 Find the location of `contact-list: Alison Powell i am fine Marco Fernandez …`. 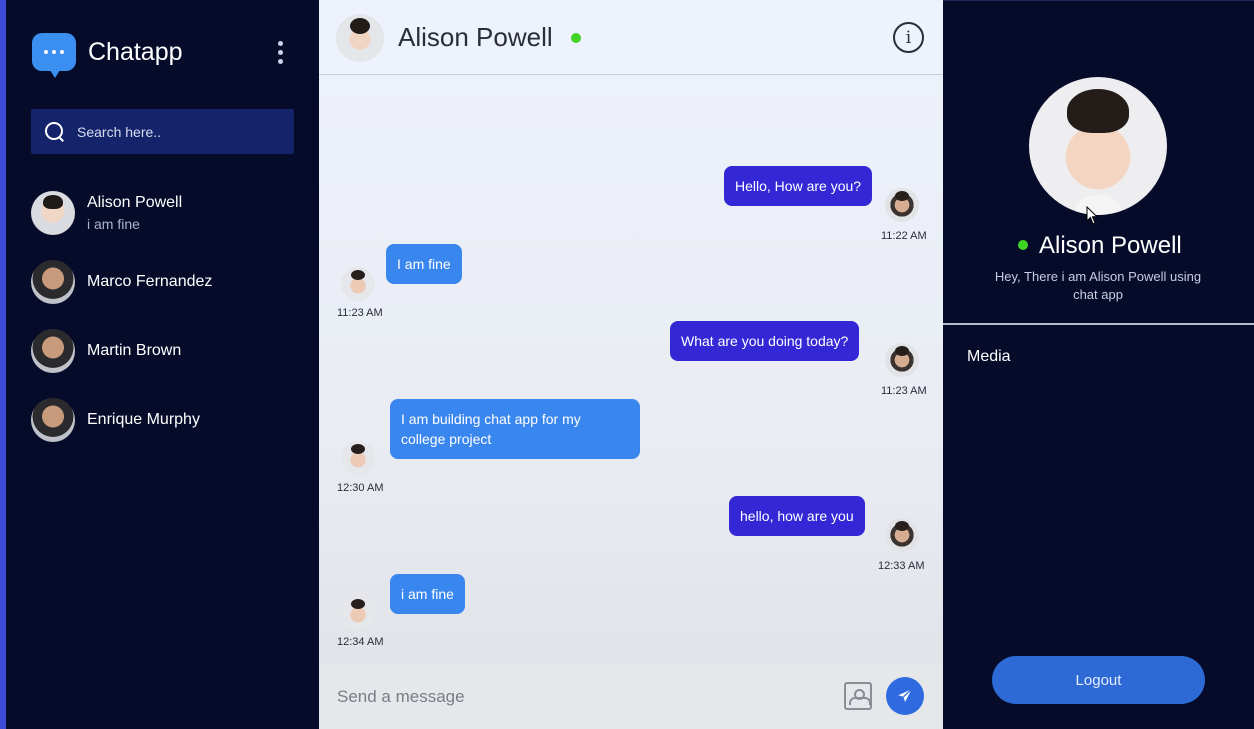

contact-list: Alison Powell i am fine Marco Fernandez … is located at coordinates (166, 328).